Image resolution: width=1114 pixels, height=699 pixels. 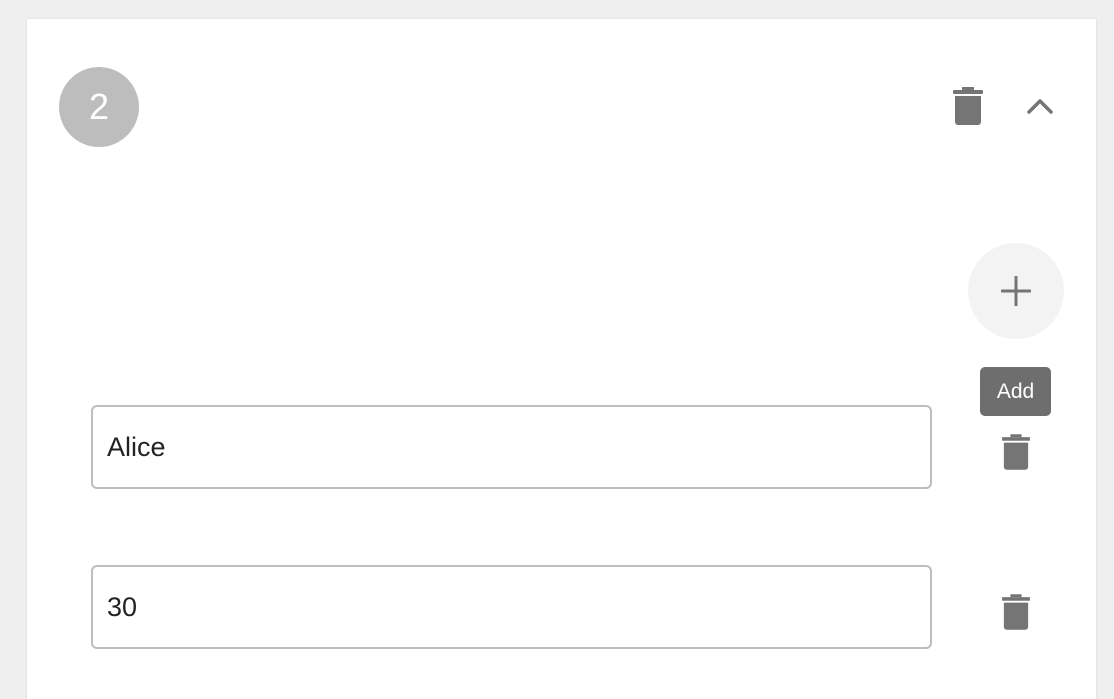 I want to click on age-field, so click(x=511, y=607).